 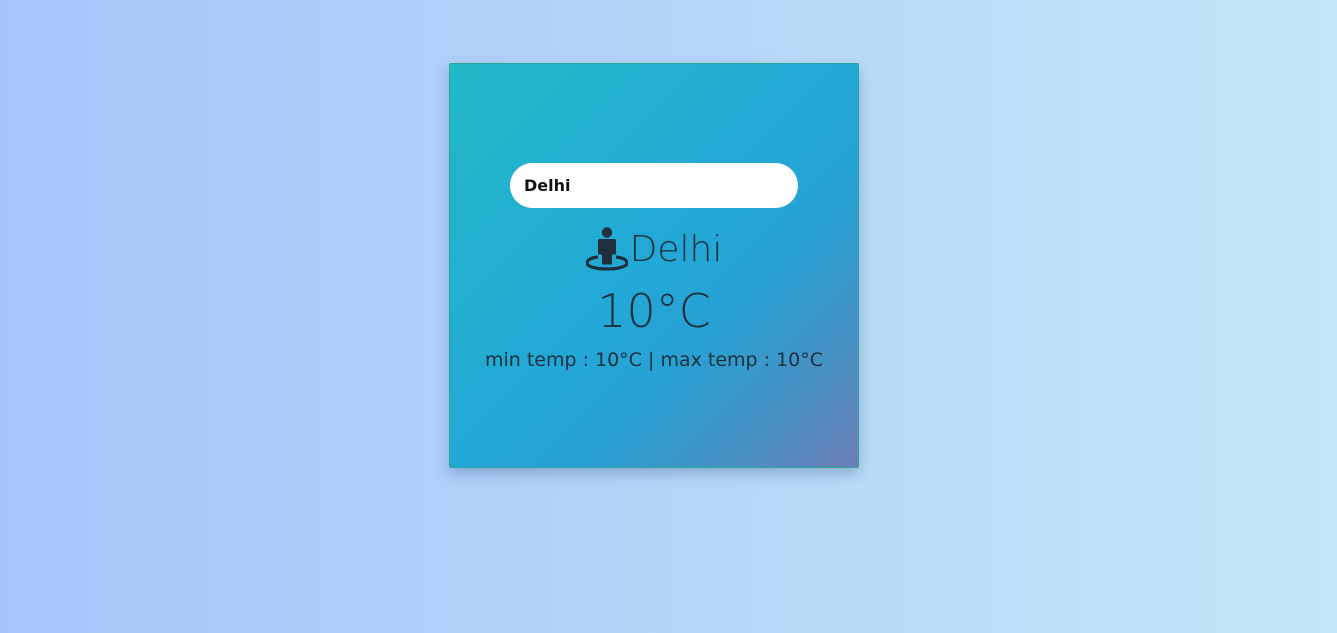 I want to click on min-max-temperature: min temp : 10°C | max temp : 10°C, so click(x=654, y=360).